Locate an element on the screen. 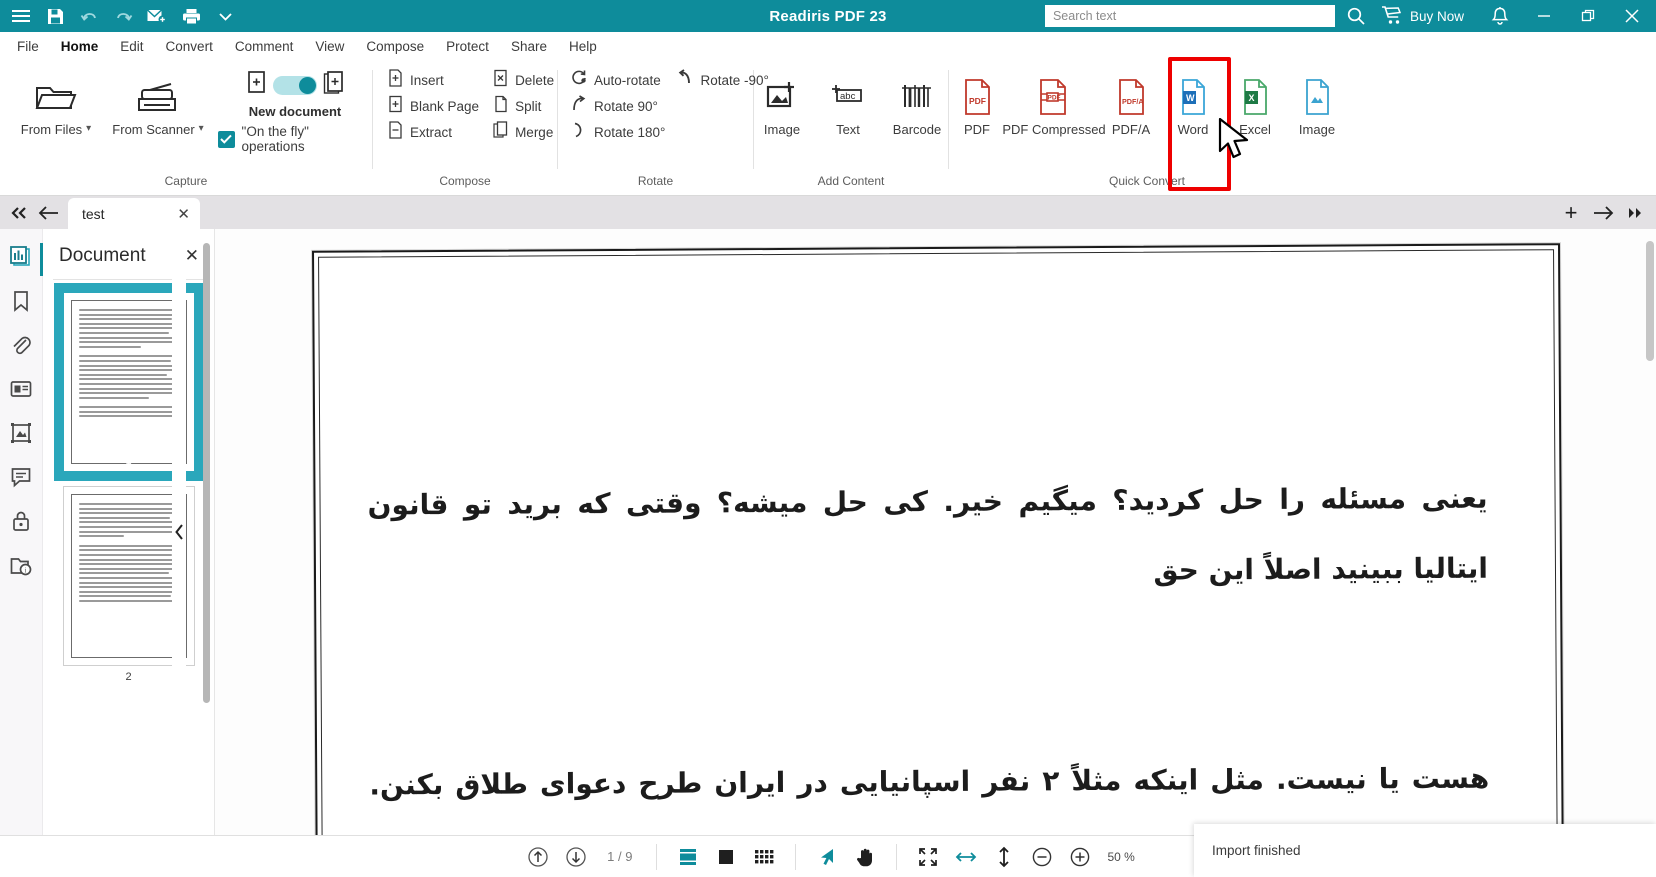  previous-page-button is located at coordinates (538, 857).